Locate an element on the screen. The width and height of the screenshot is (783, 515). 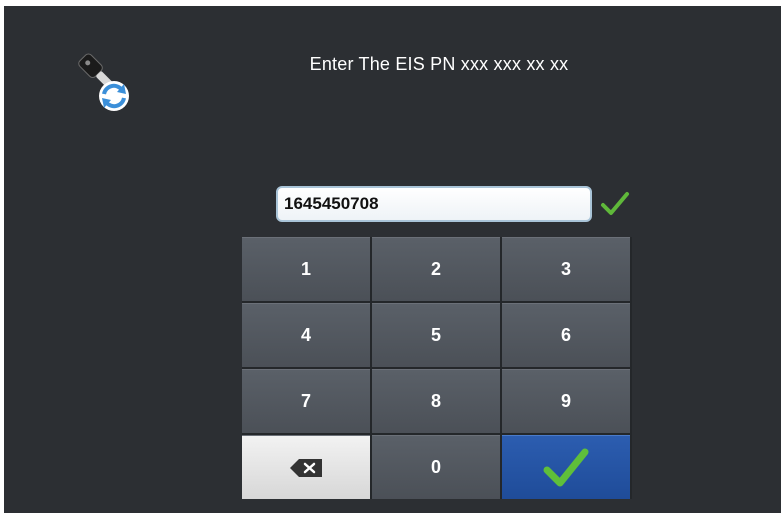
confirm-button is located at coordinates (566, 467).